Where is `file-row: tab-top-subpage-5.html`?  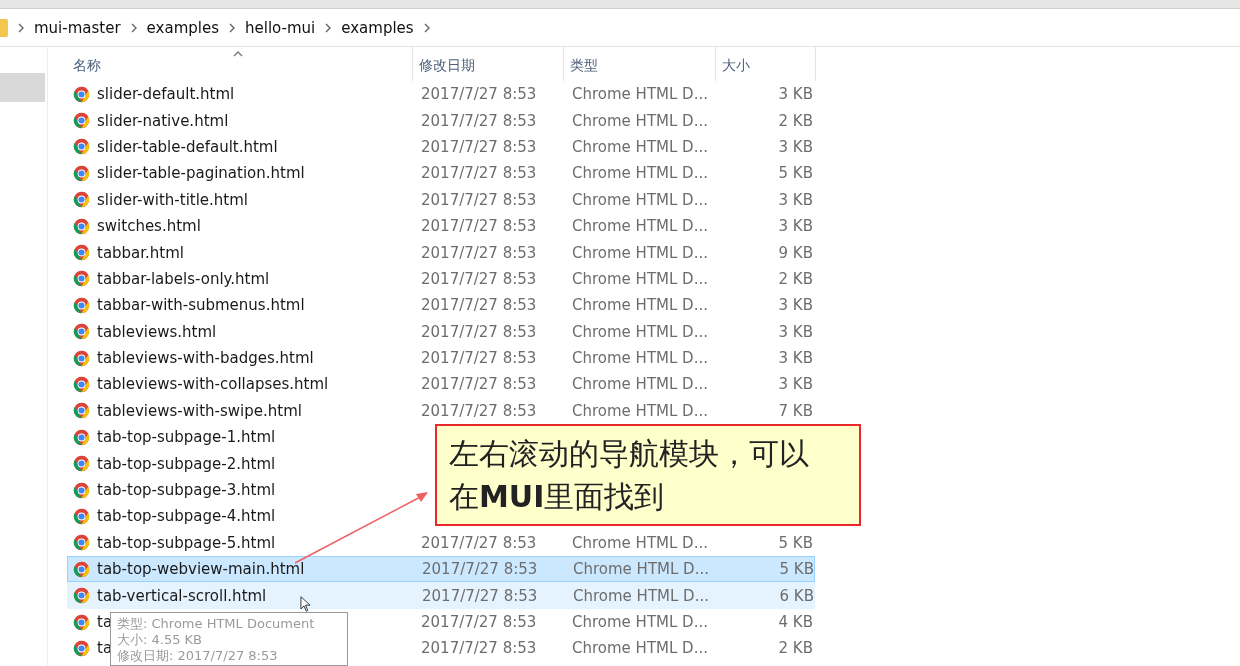 file-row: tab-top-subpage-5.html is located at coordinates (172, 543).